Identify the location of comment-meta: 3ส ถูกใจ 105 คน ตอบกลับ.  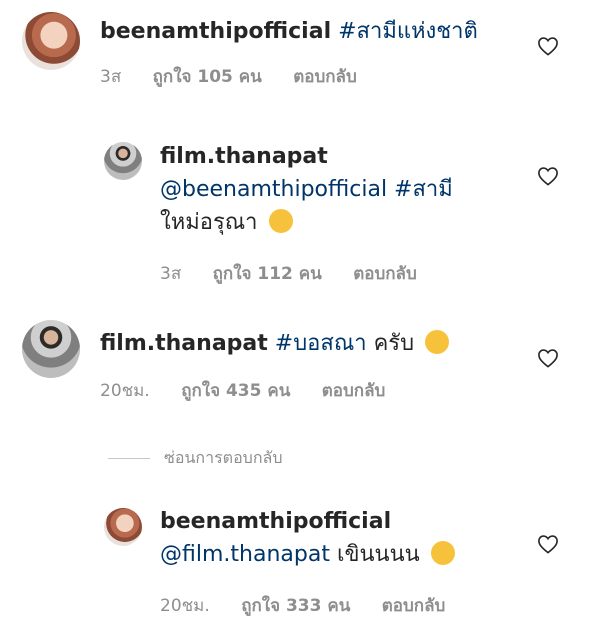
(241, 76).